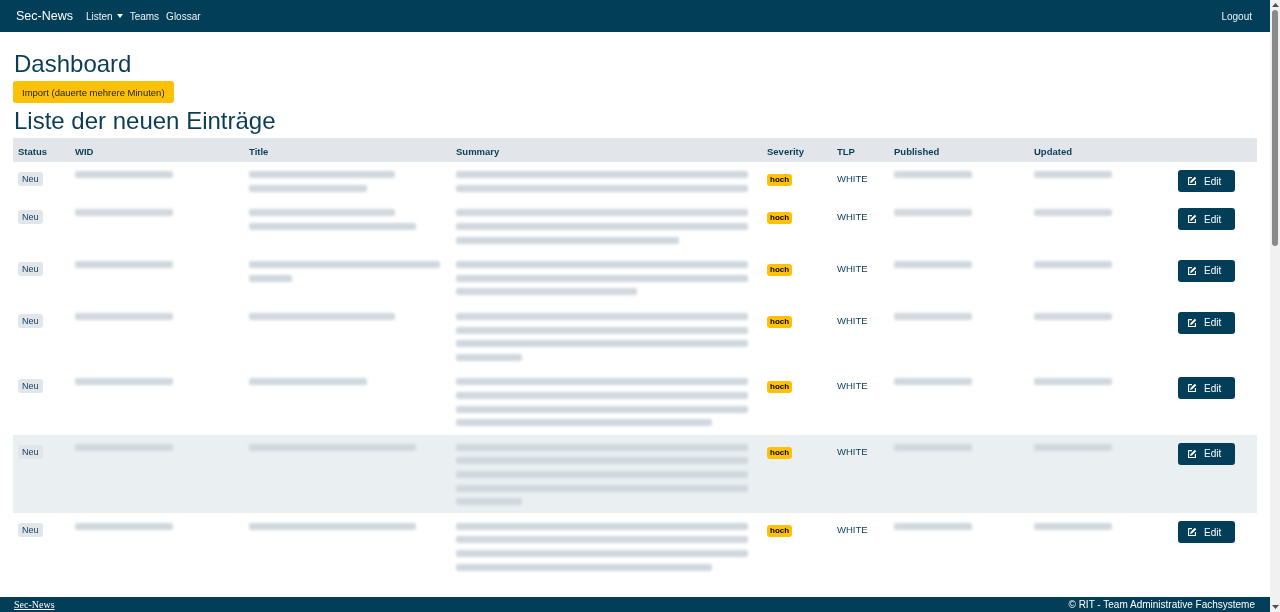 This screenshot has height=612, width=1280. What do you see at coordinates (84, 151) in the screenshot?
I see `column-header: WID` at bounding box center [84, 151].